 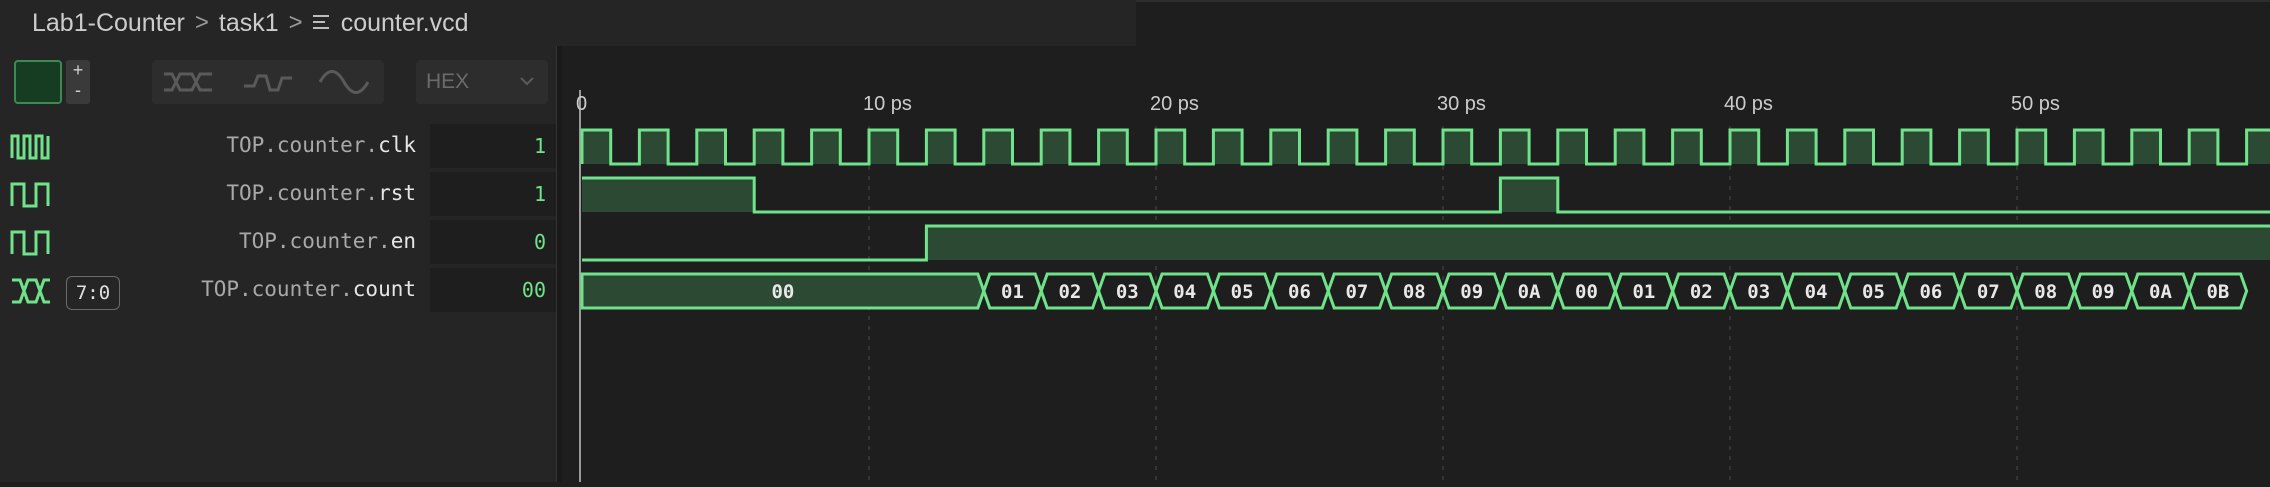 I want to click on signal-value-cell: 1, so click(x=493, y=146).